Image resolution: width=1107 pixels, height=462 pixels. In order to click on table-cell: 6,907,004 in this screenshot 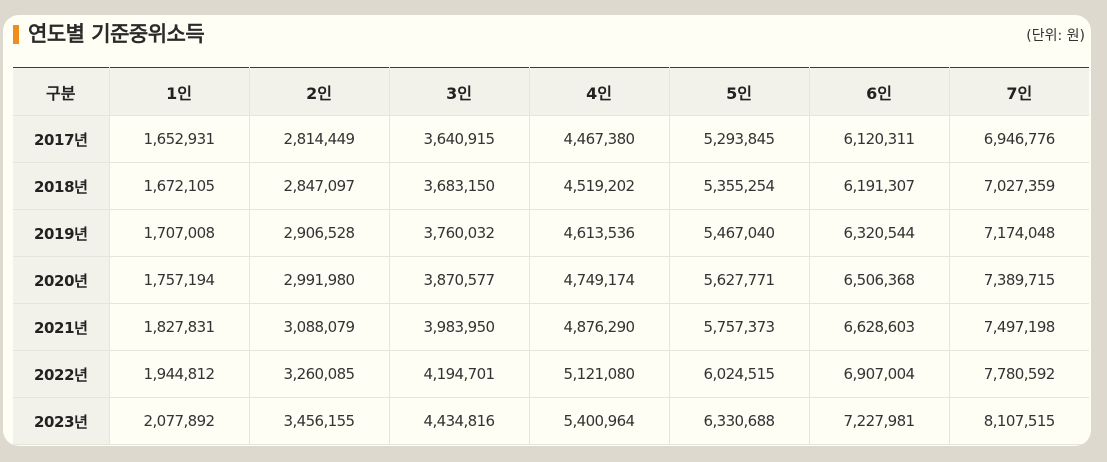, I will do `click(879, 374)`.